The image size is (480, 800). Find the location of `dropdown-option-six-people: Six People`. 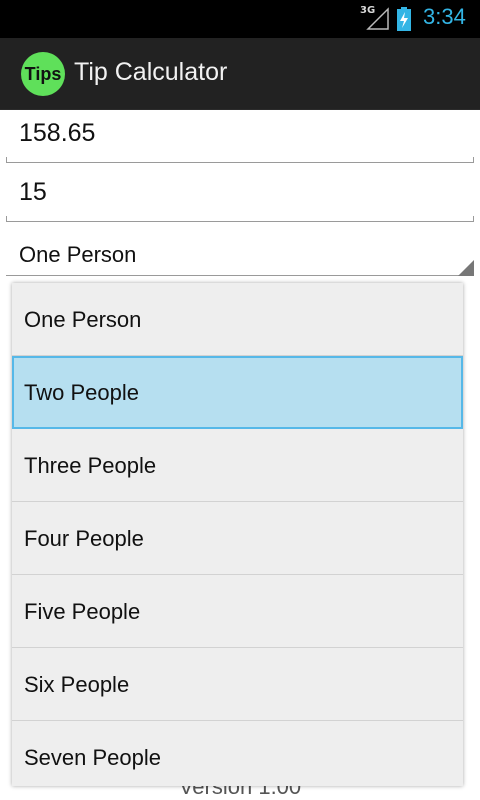

dropdown-option-six-people: Six People is located at coordinates (237, 684).